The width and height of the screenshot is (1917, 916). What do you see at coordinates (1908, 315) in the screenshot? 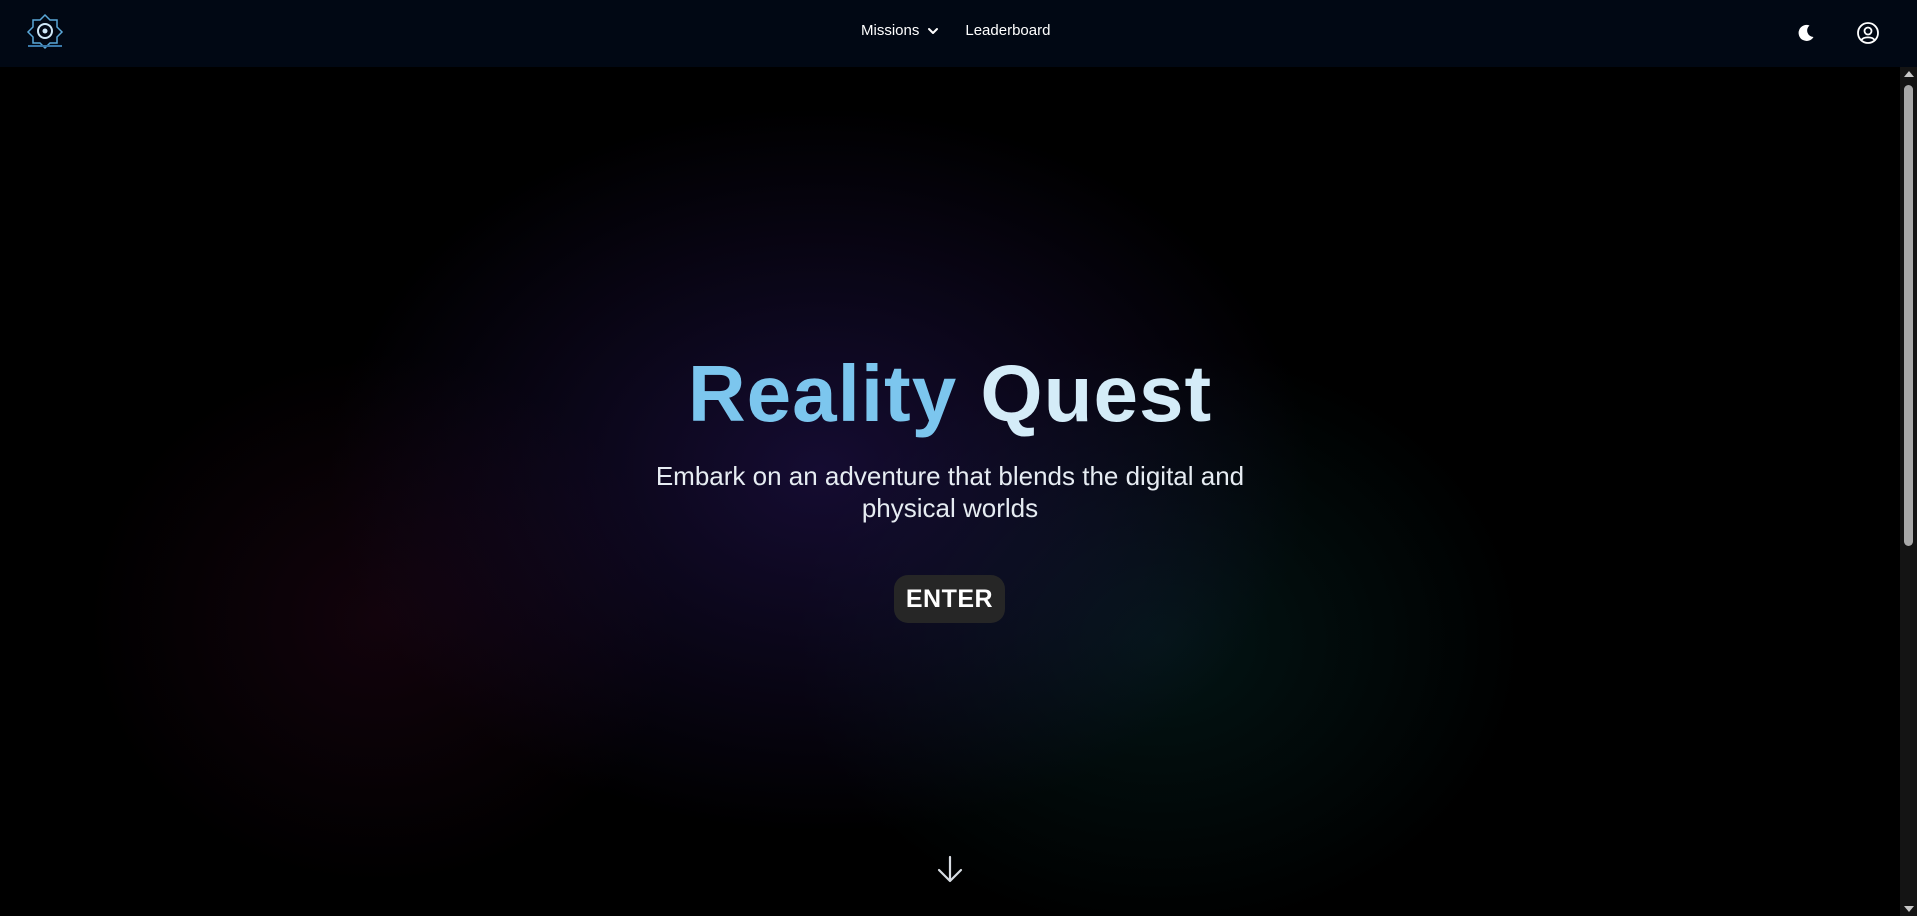
I see `scrollbar-thumb` at bounding box center [1908, 315].